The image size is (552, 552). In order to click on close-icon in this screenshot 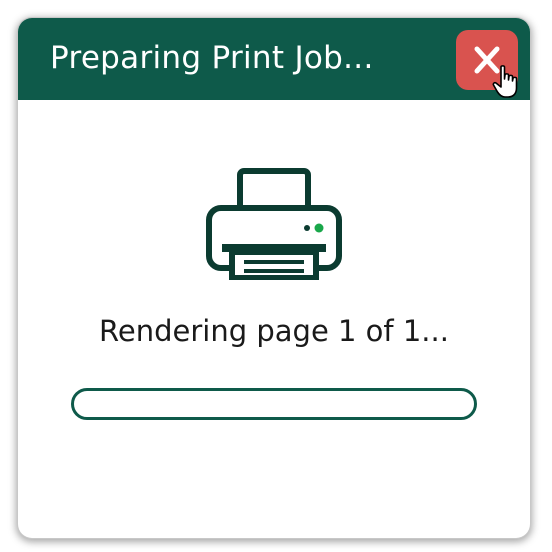, I will do `click(487, 60)`.